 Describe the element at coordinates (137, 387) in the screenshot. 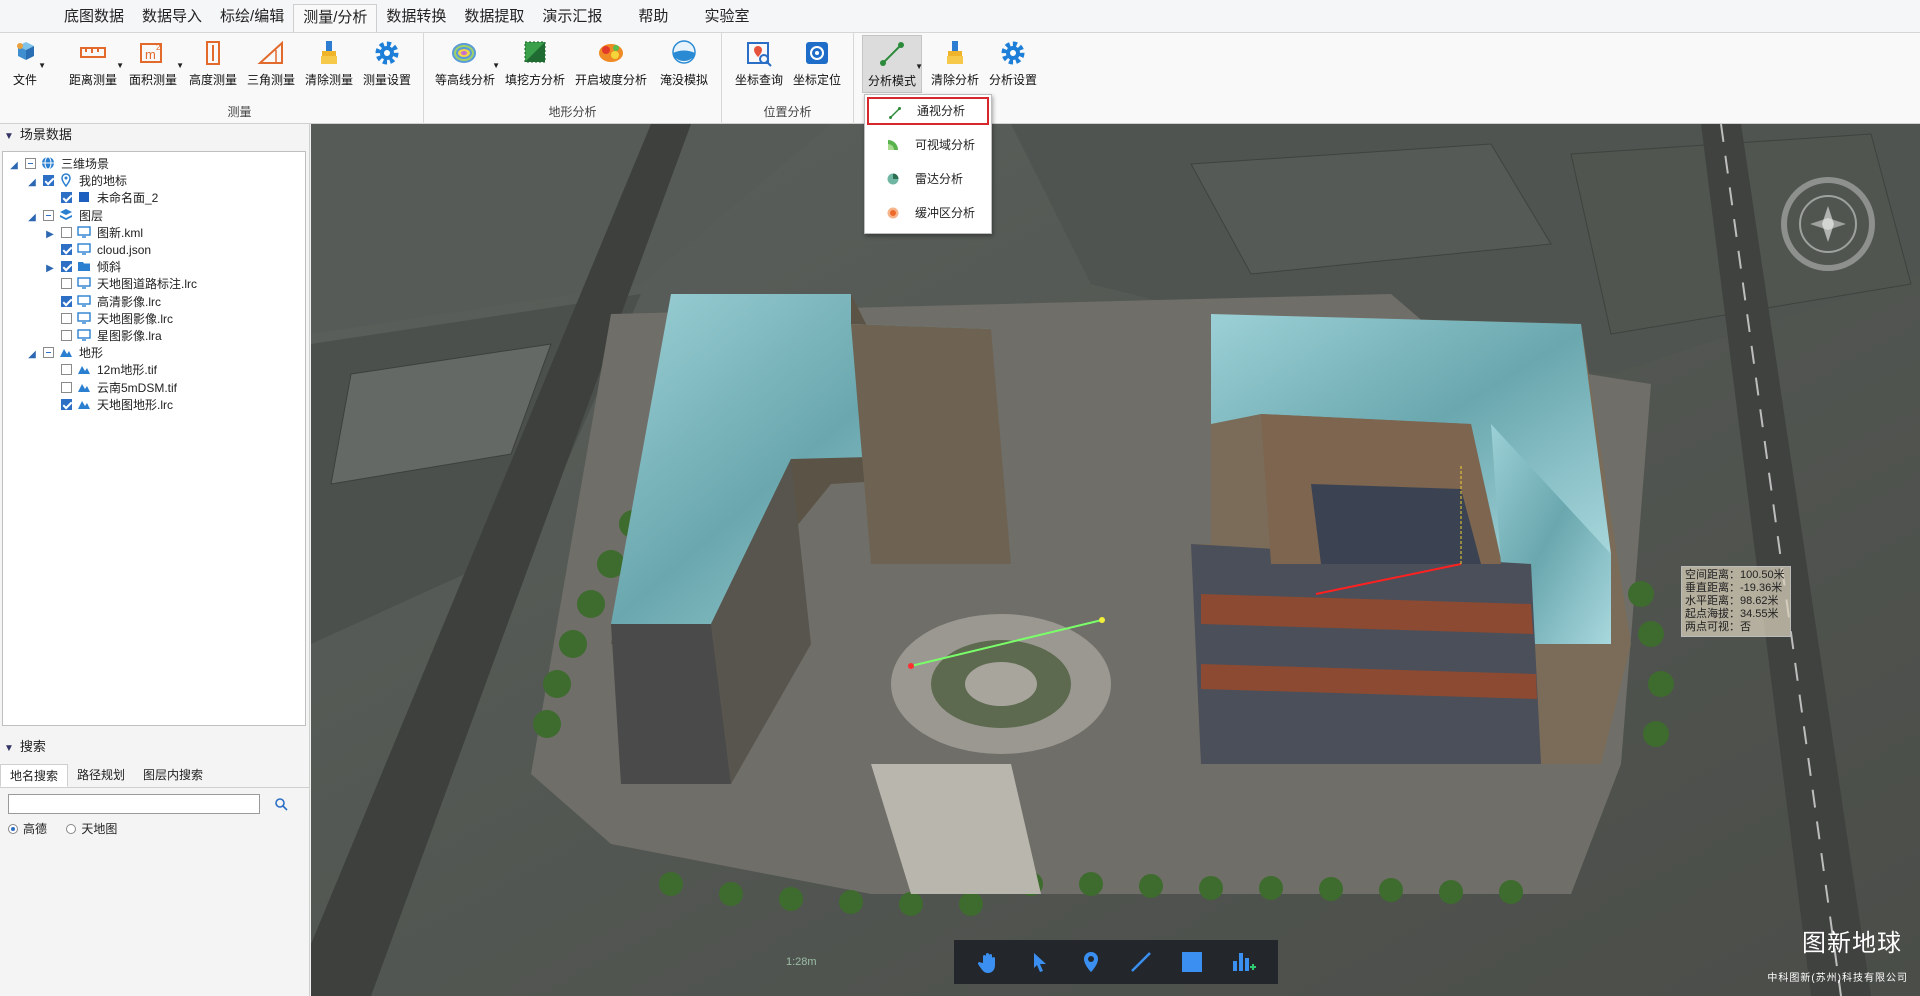

I see `tree-node-label: 云南5mDSM.tif` at that location.